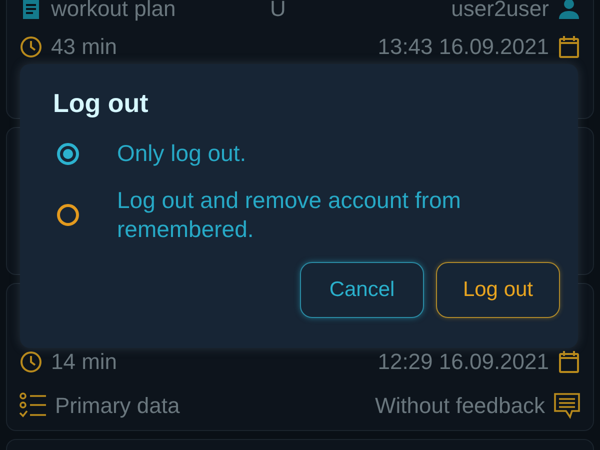  I want to click on log-out-button: Log out, so click(498, 290).